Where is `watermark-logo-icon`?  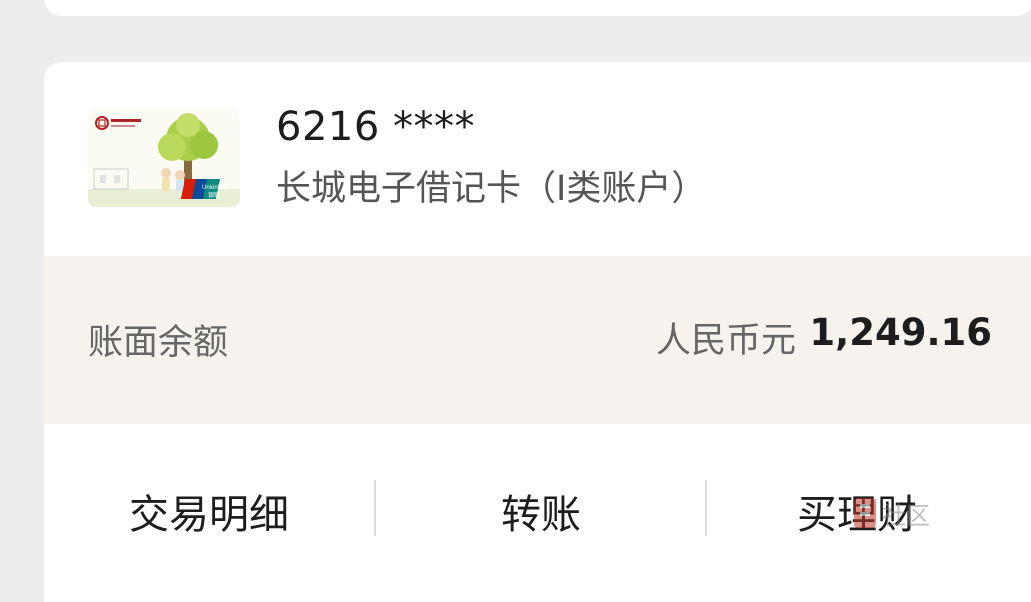 watermark-logo-icon is located at coordinates (865, 513).